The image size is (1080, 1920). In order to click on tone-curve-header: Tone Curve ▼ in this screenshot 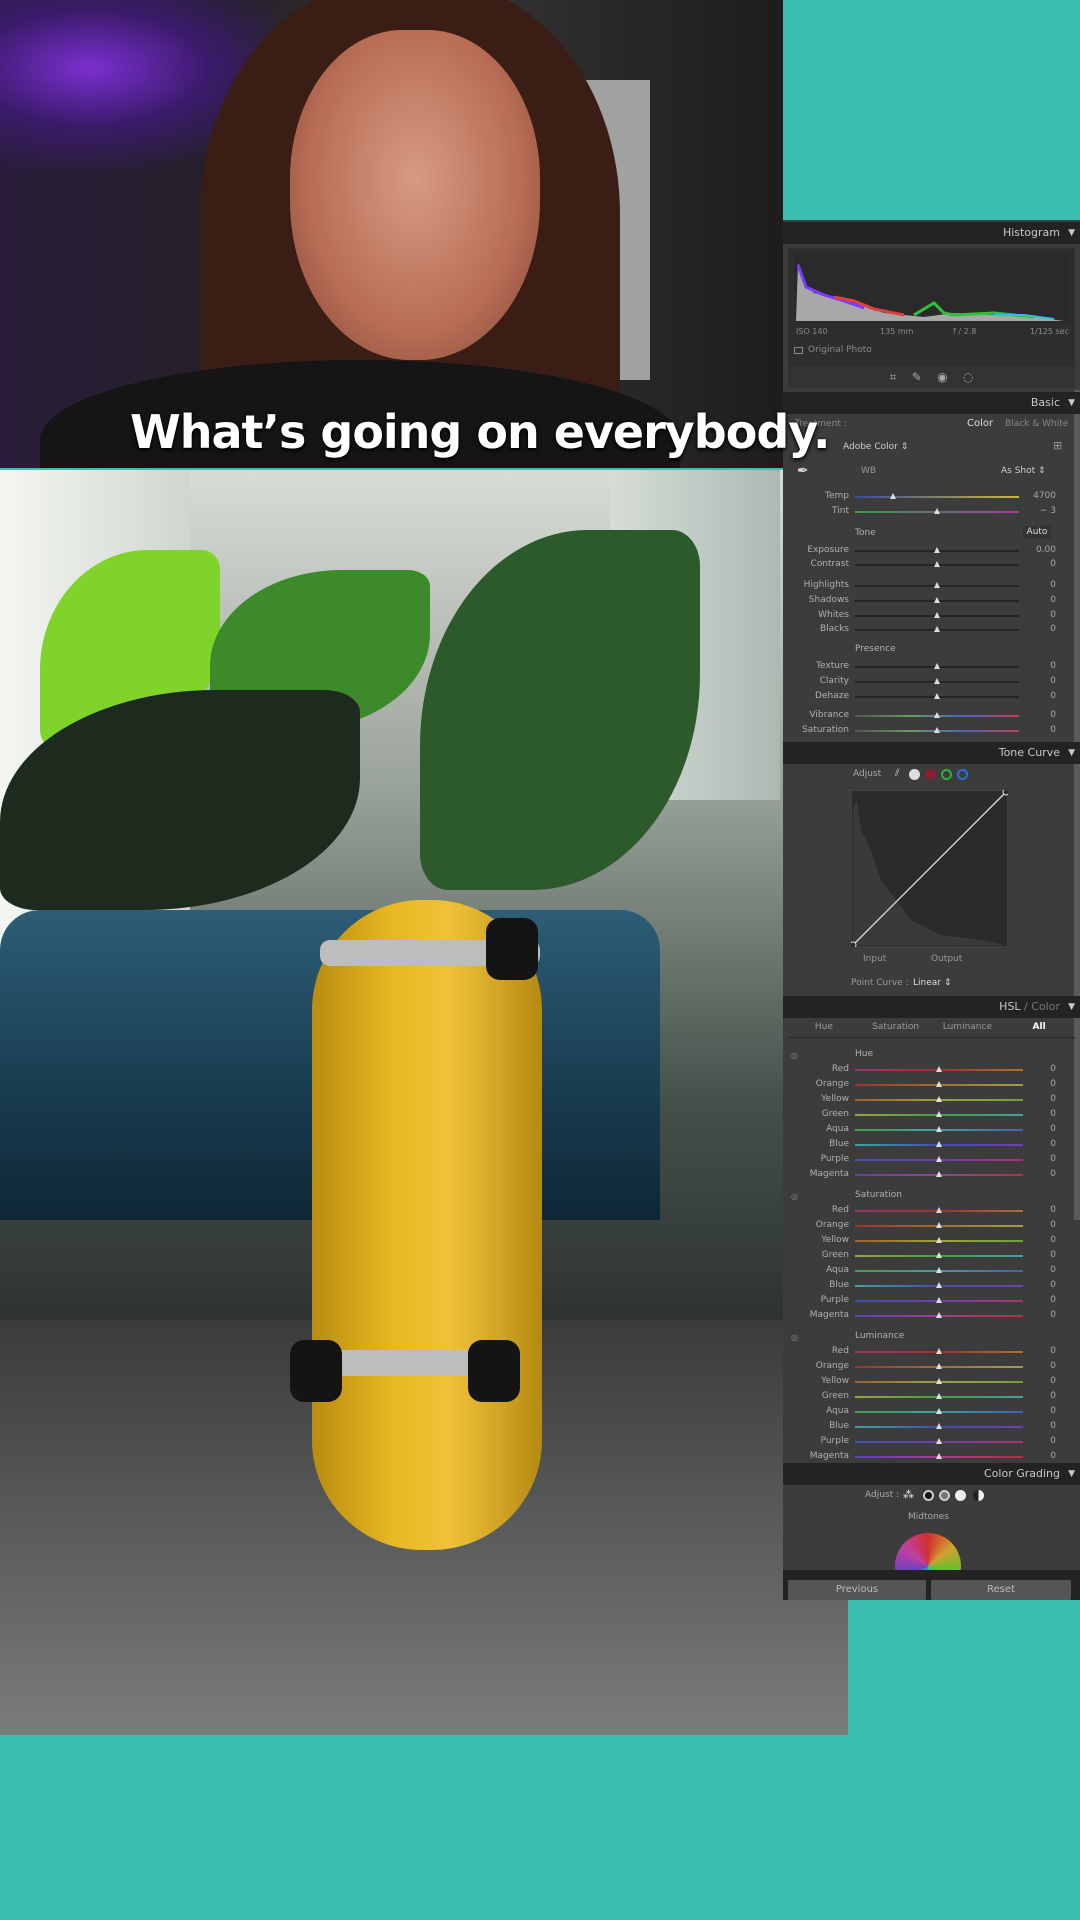, I will do `click(931, 753)`.